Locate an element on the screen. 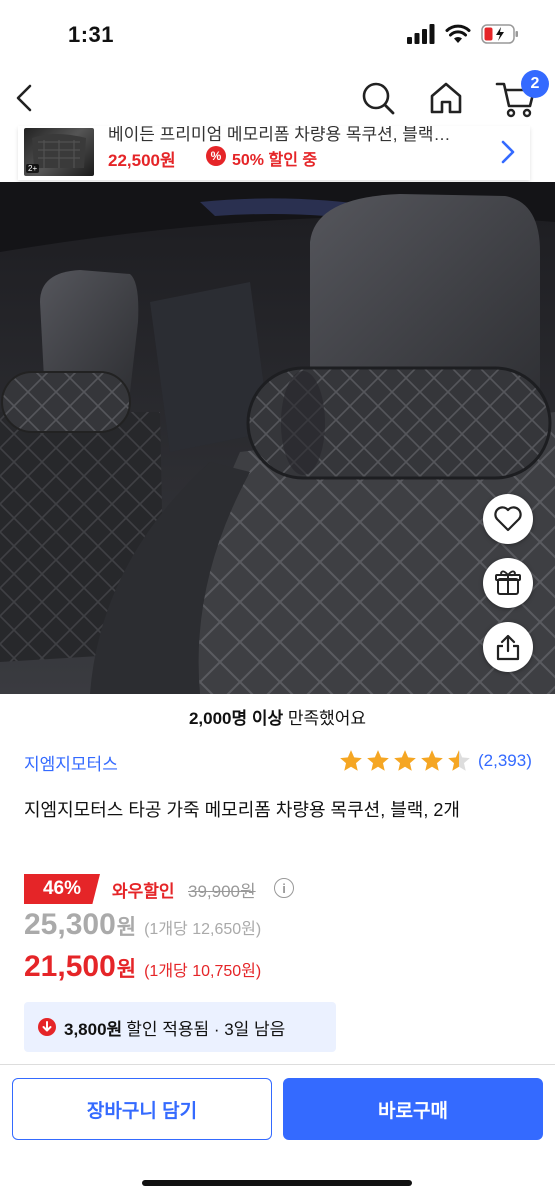  brand-link: 지엠지모터스 is located at coordinates (71, 762).